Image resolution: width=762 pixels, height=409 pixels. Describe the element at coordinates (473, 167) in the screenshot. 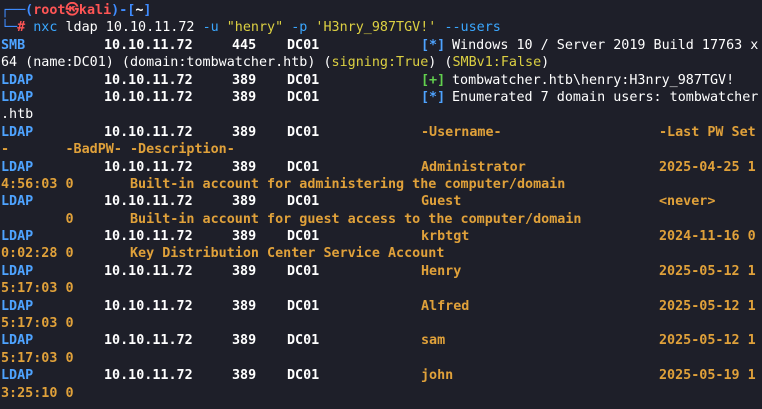

I see `output-username: Administrator` at that location.